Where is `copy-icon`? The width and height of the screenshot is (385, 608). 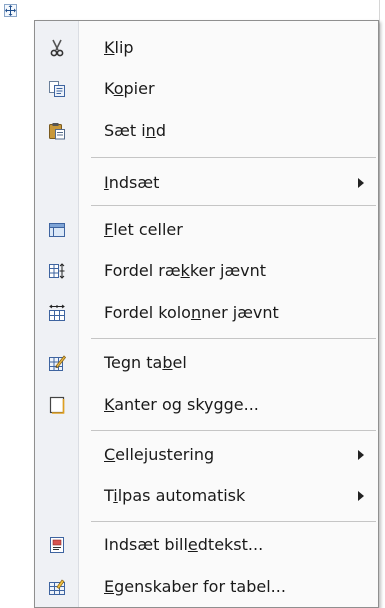 copy-icon is located at coordinates (57, 89).